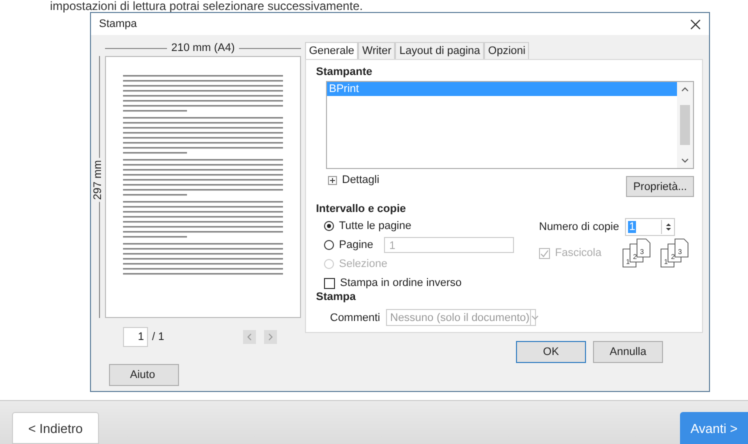 Image resolution: width=748 pixels, height=444 pixels. I want to click on tab: Generale, so click(331, 50).